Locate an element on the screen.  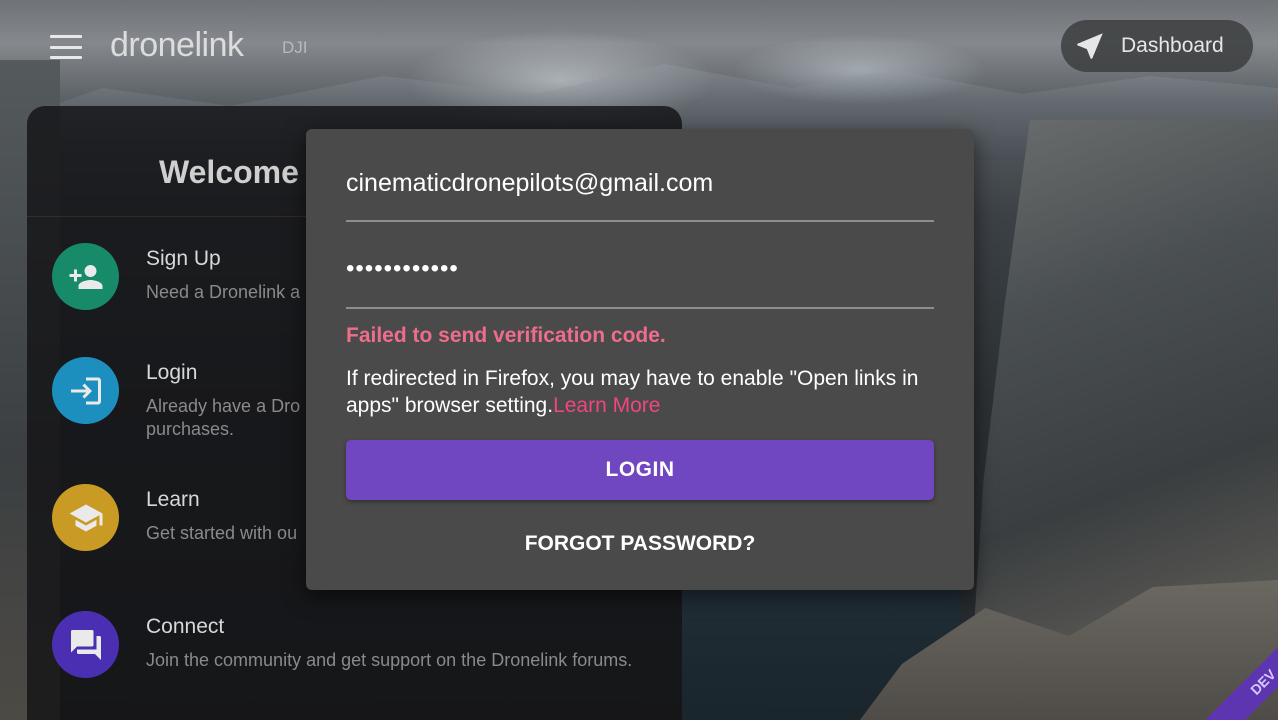
error-message: Failed to send verification code. is located at coordinates (506, 335).